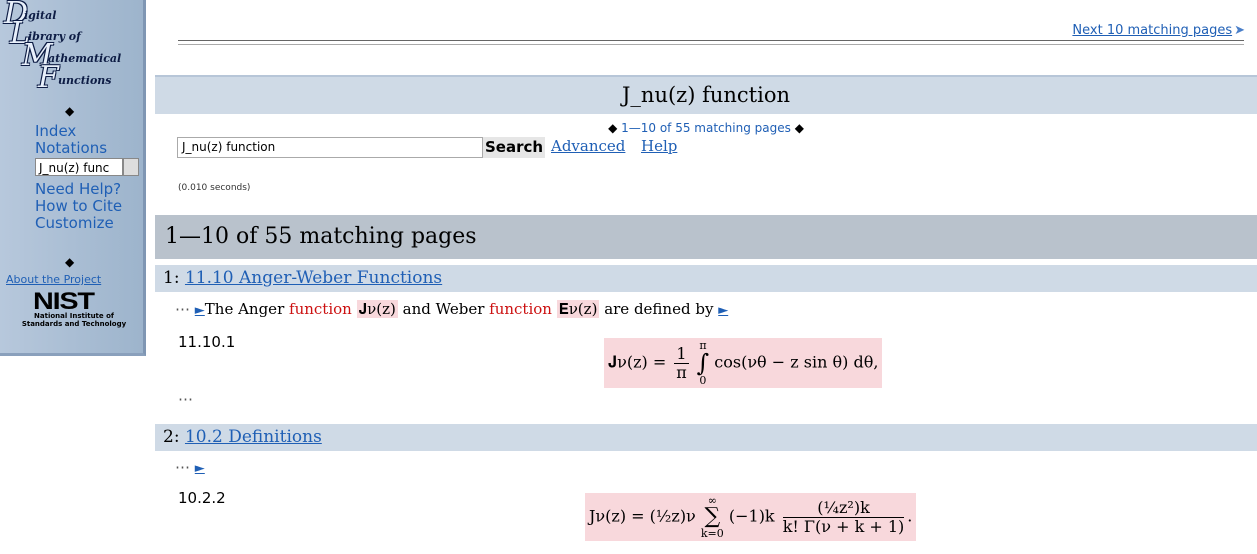 The height and width of the screenshot is (554, 1257). Describe the element at coordinates (712, 516) in the screenshot. I see `summation-symbol: ∑` at that location.